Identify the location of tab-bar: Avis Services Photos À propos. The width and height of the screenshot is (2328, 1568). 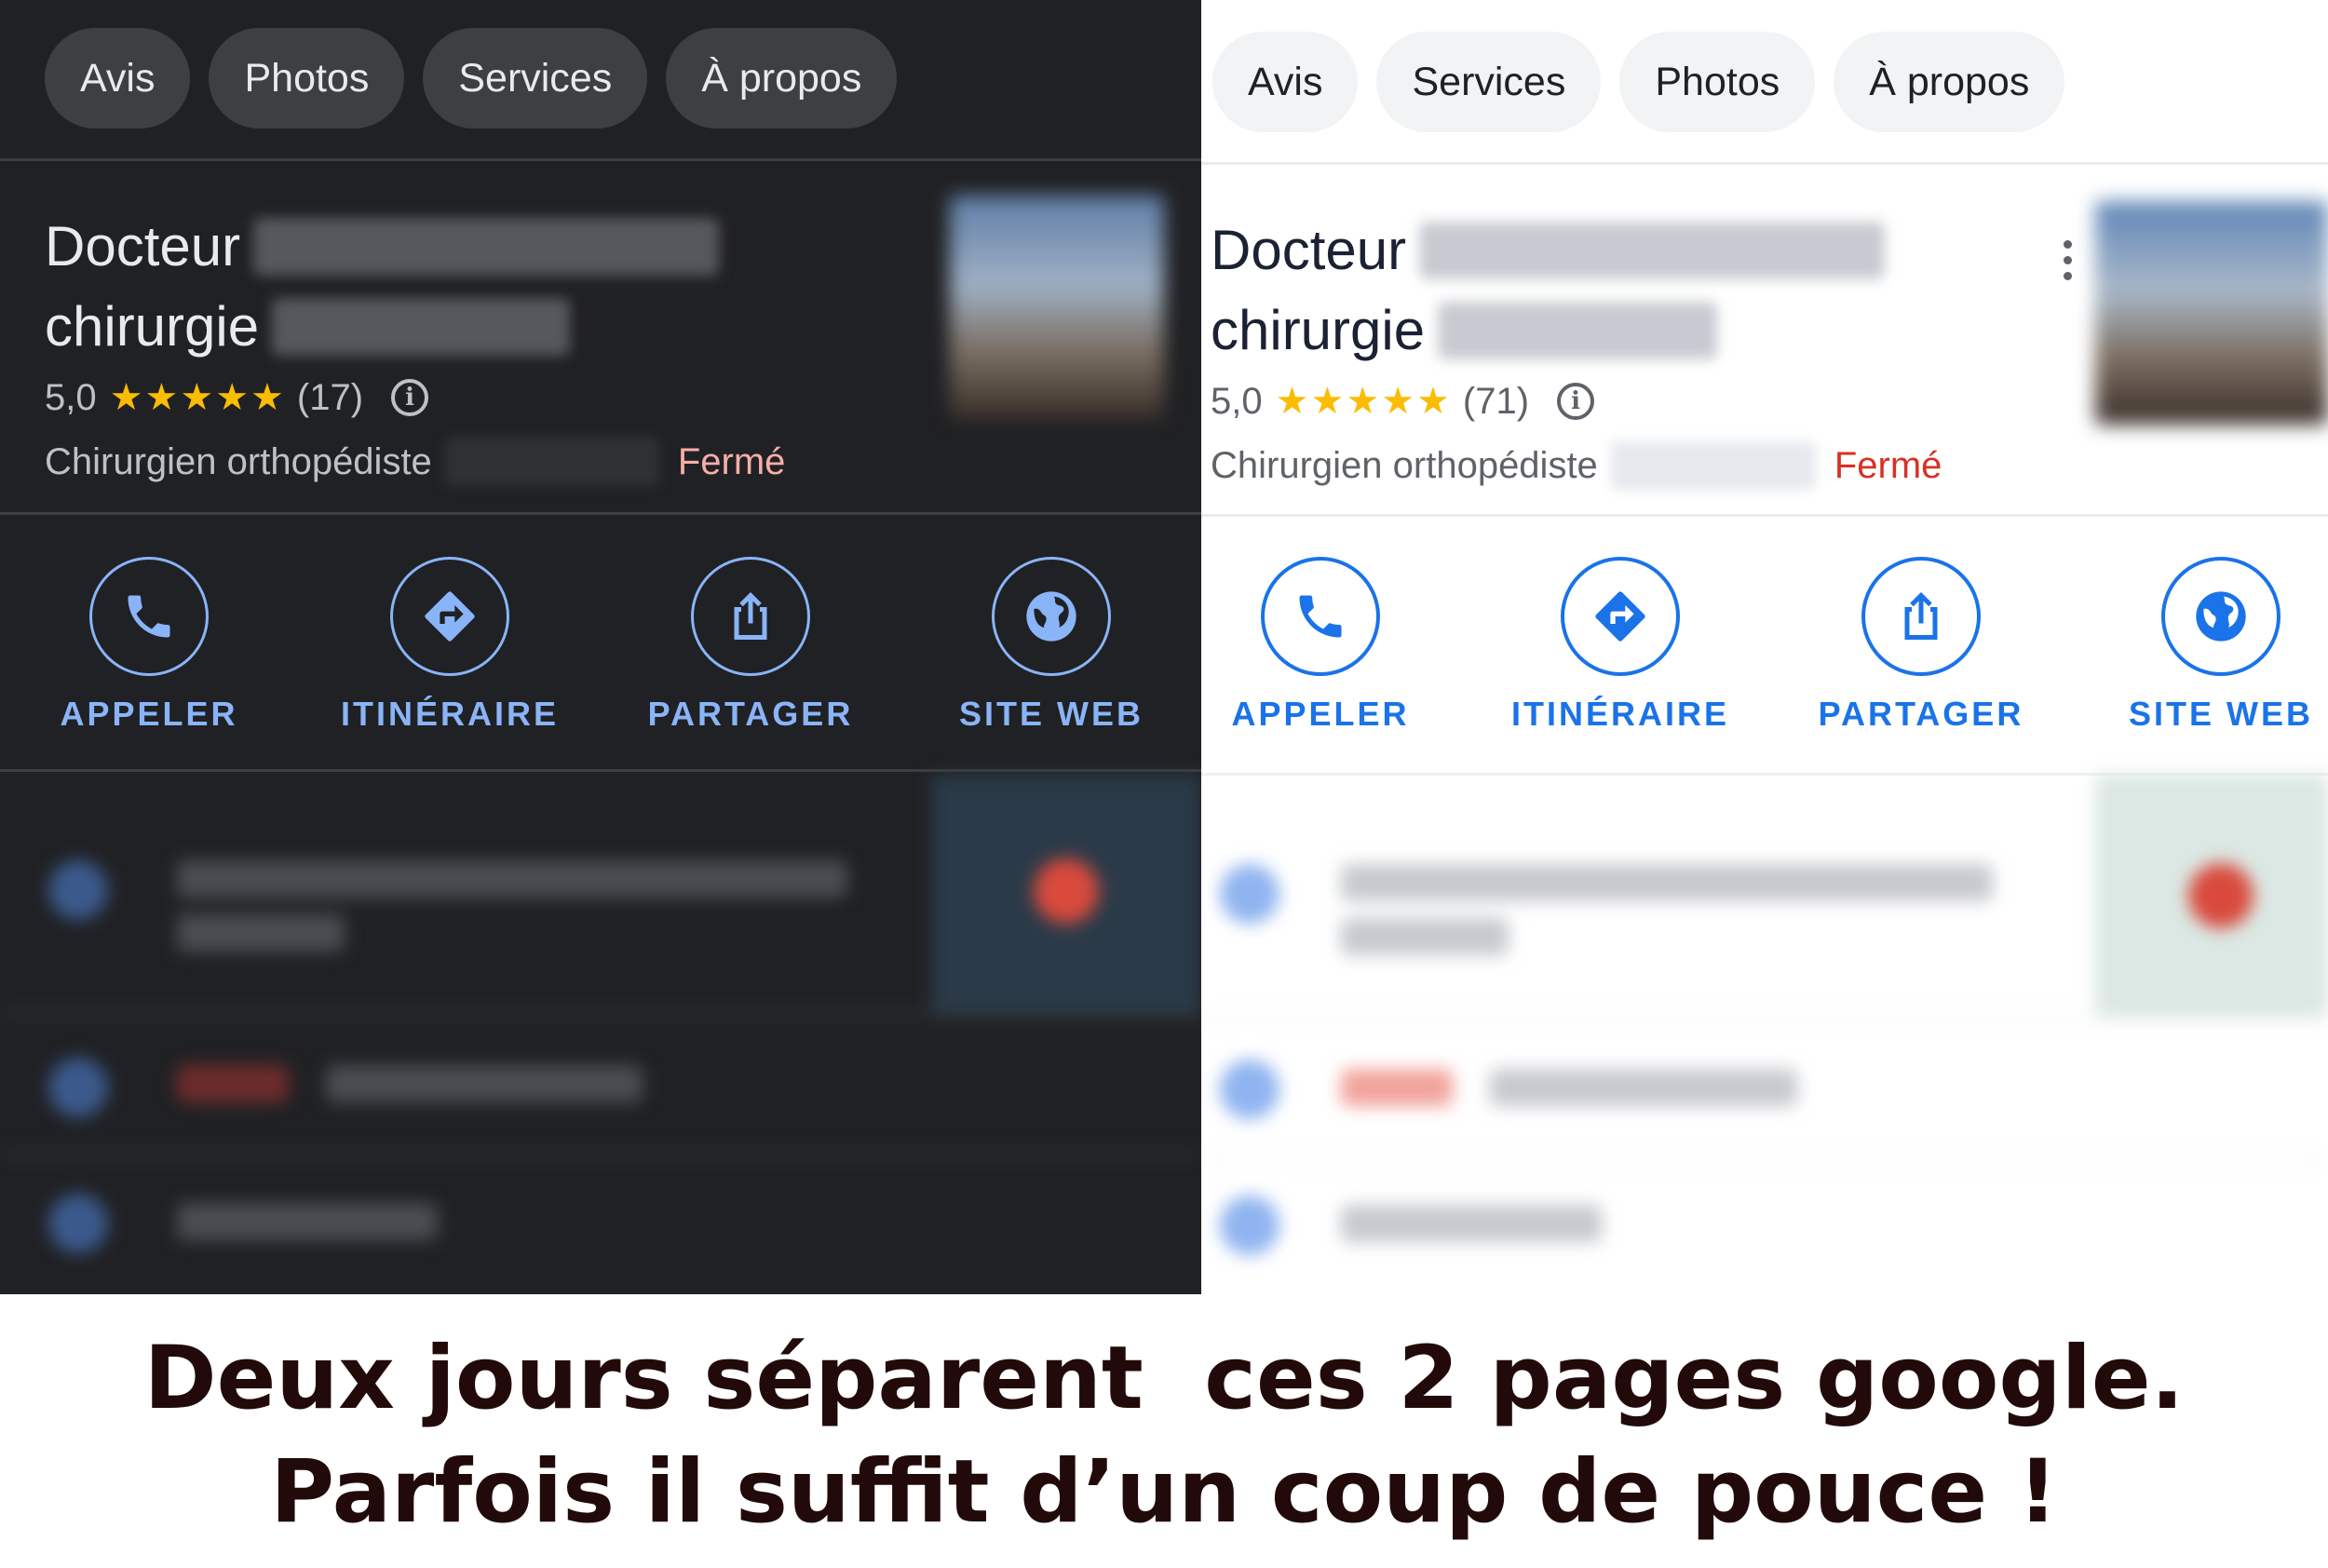
(1638, 82).